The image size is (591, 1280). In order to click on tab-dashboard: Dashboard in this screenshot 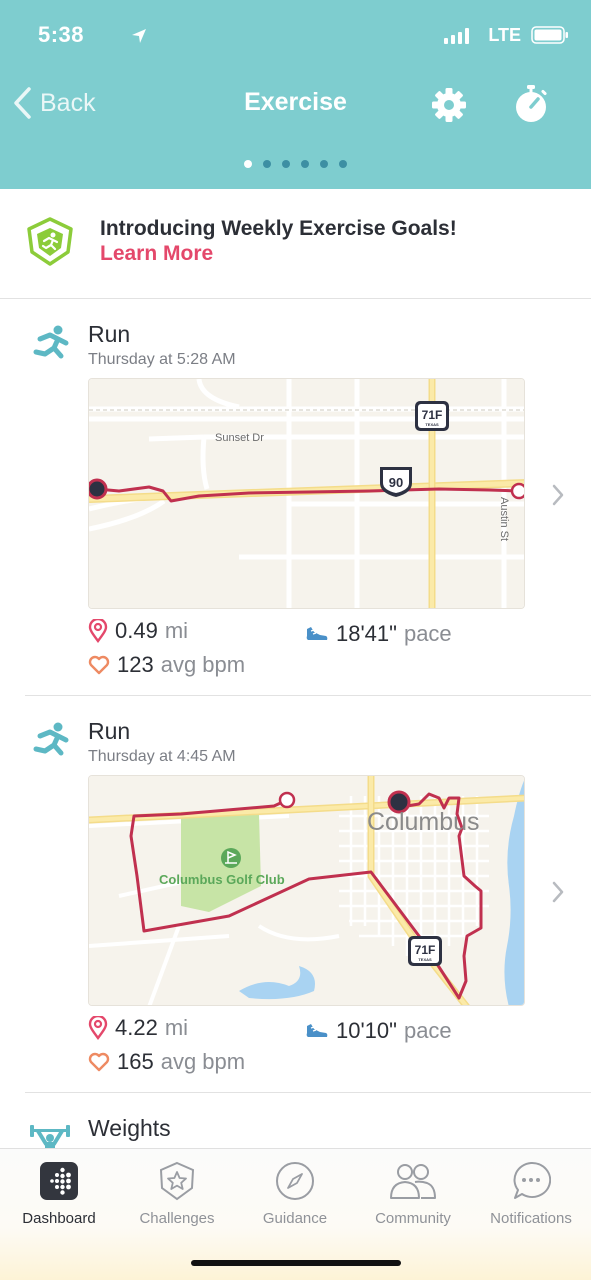, I will do `click(59, 1192)`.